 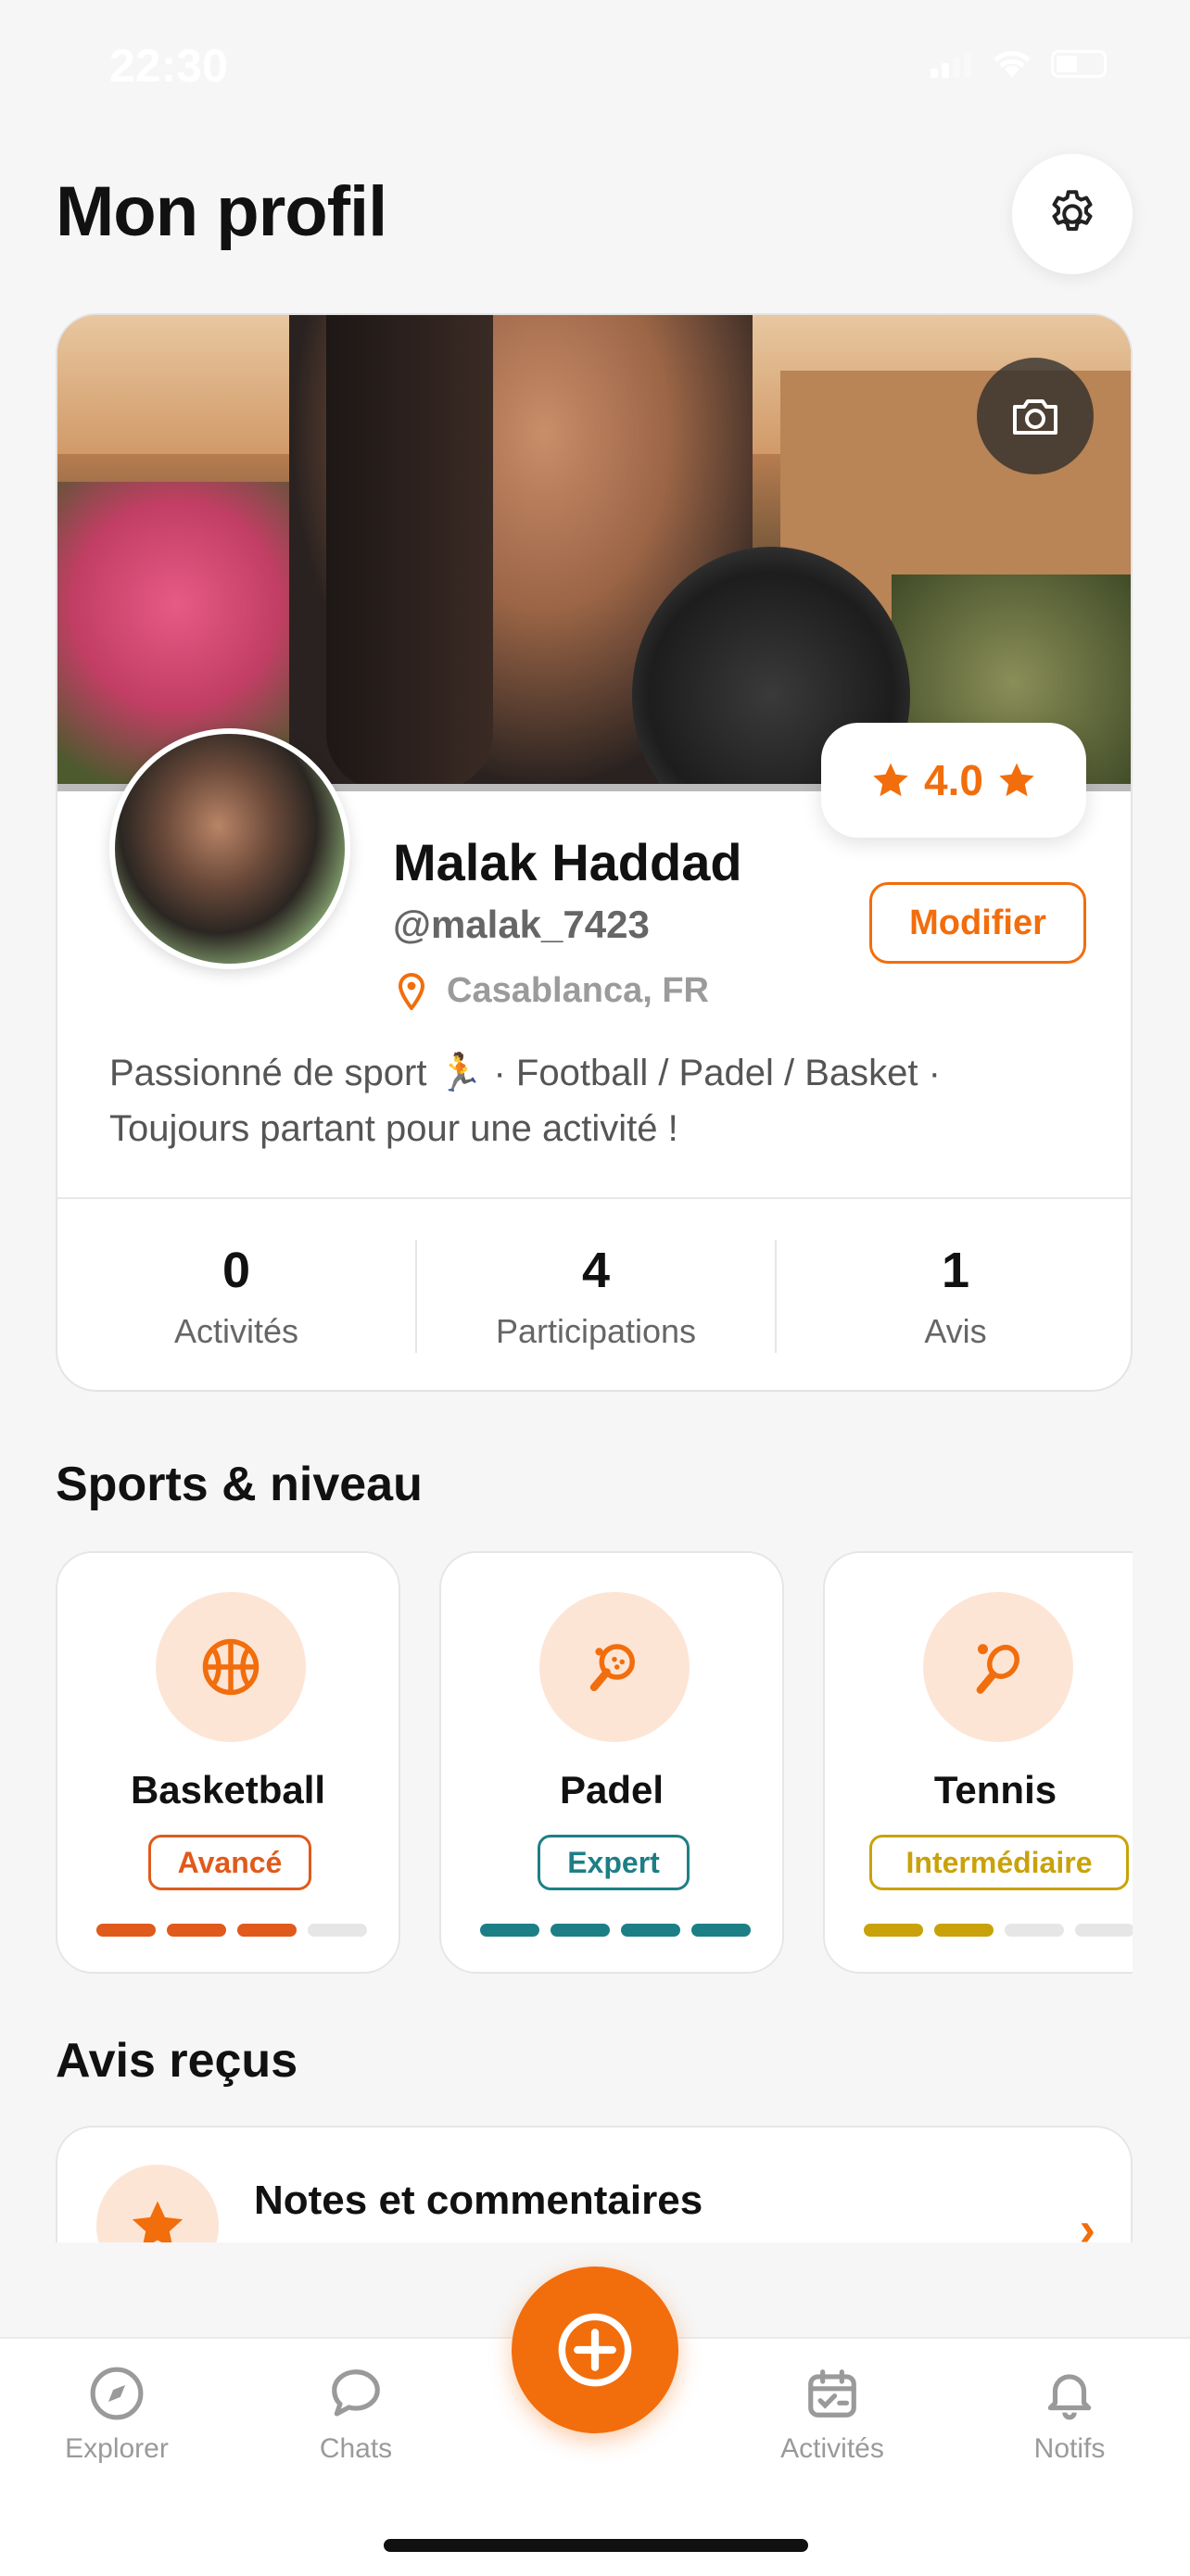 I want to click on rating-value: 4.0, so click(x=953, y=780).